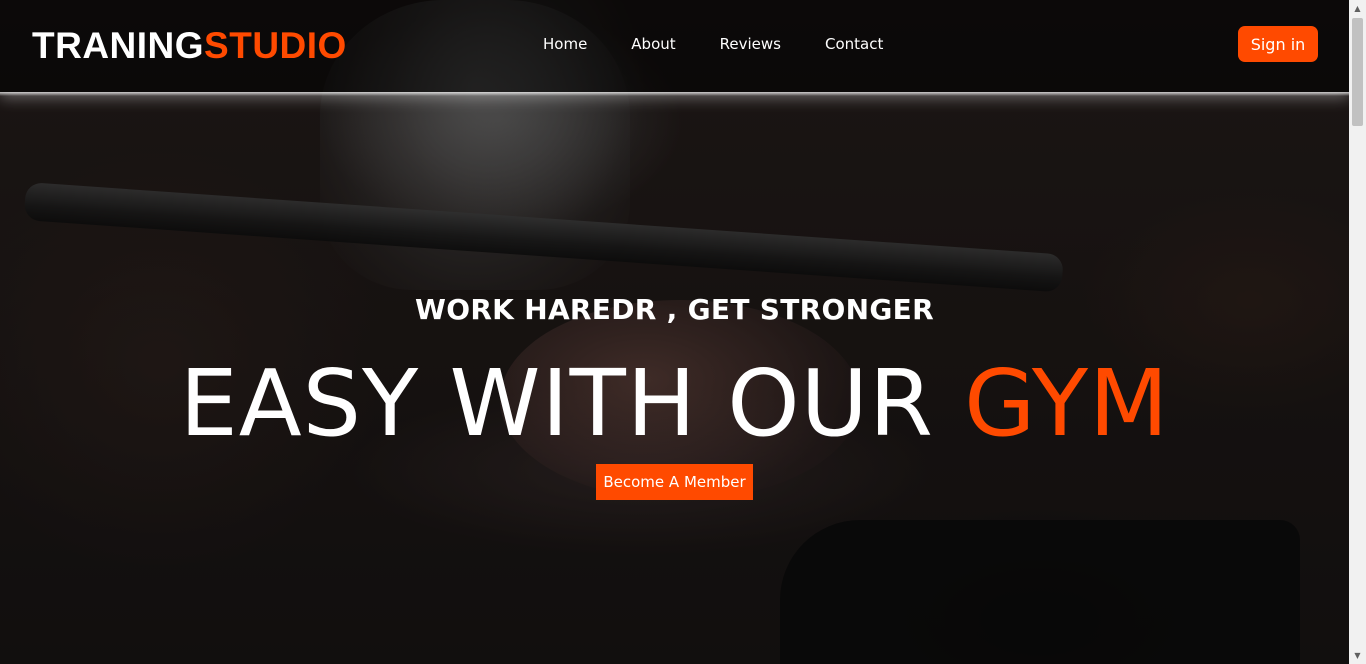 The image size is (1366, 664). Describe the element at coordinates (750, 44) in the screenshot. I see `nav-link-reviews: Reviews` at that location.